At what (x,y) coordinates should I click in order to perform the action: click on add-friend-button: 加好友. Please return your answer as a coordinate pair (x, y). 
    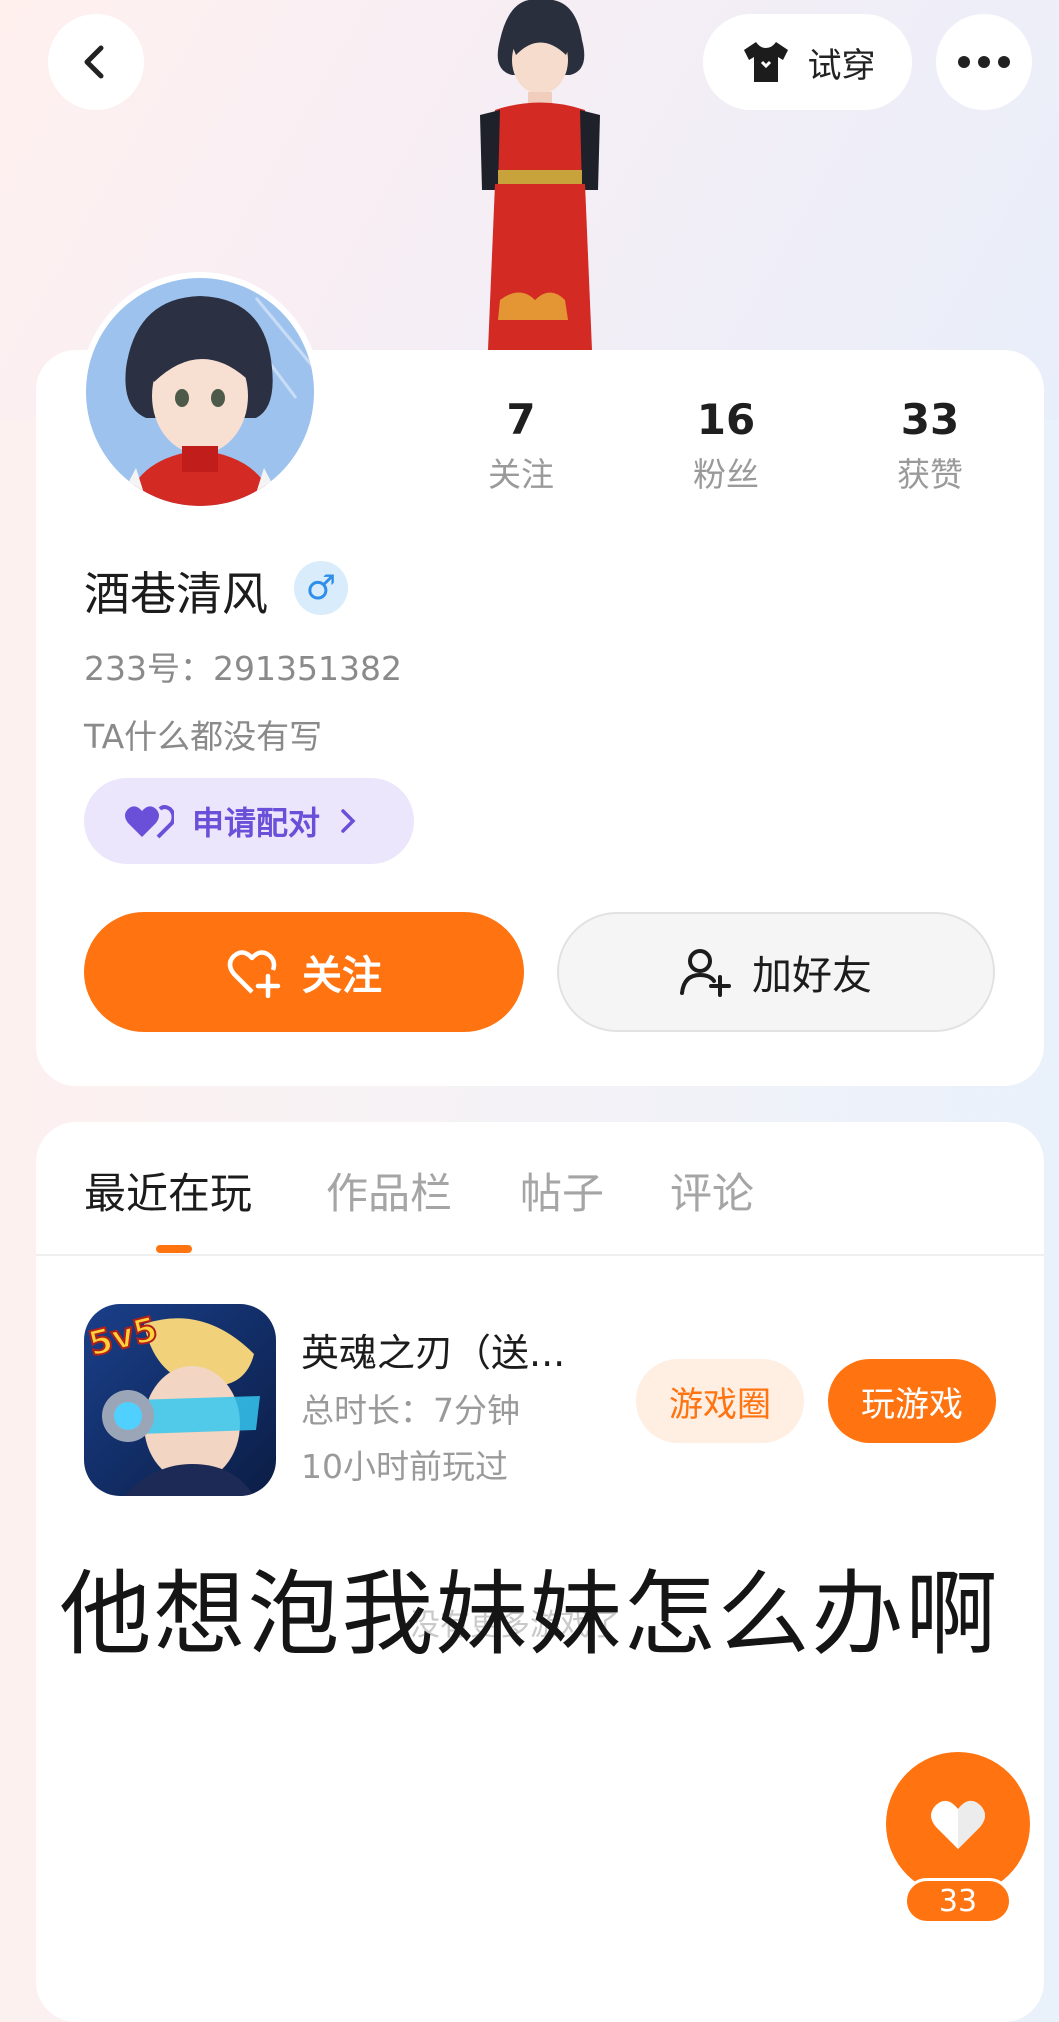
    Looking at the image, I should click on (776, 972).